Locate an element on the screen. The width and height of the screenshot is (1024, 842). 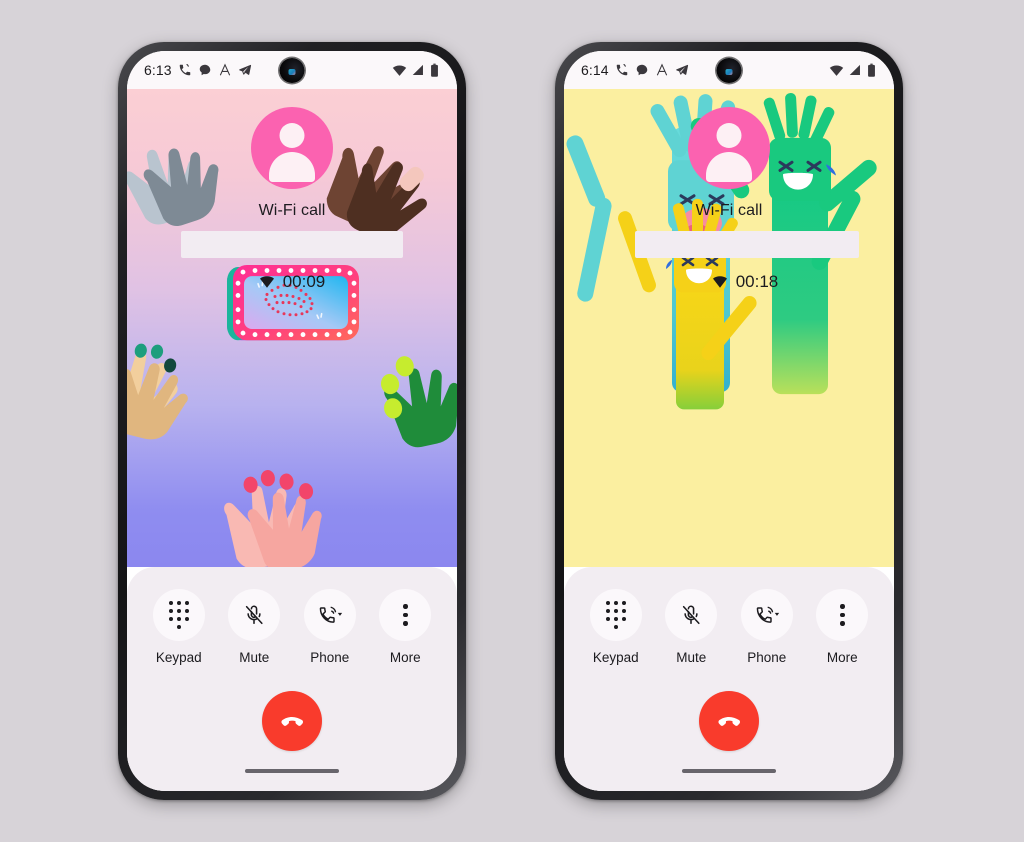
call-header-left: Wi-Fi call 00:09 is located at coordinates (292, 190).